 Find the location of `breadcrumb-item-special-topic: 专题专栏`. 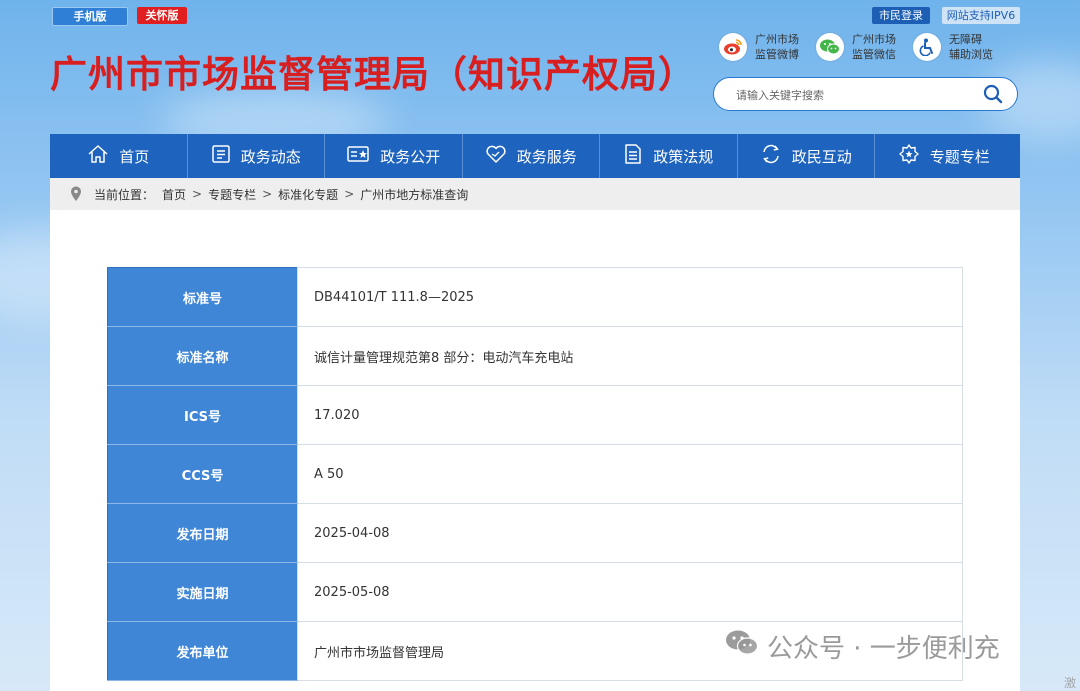

breadcrumb-item-special-topic: 专题专栏 is located at coordinates (232, 194).